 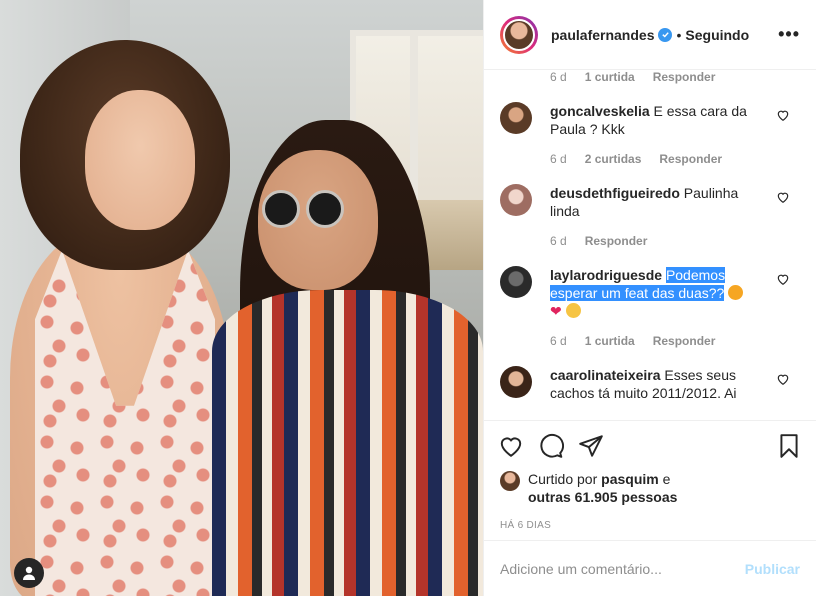 I want to click on red-heart-emoji-icon: ❤, so click(x=556, y=311).